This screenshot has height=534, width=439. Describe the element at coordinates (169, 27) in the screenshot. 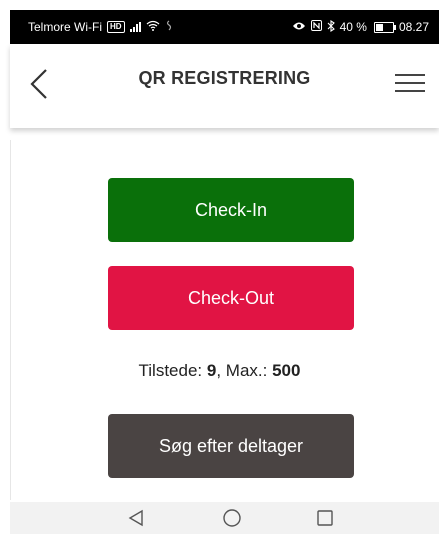

I see `data-sync-icon` at that location.